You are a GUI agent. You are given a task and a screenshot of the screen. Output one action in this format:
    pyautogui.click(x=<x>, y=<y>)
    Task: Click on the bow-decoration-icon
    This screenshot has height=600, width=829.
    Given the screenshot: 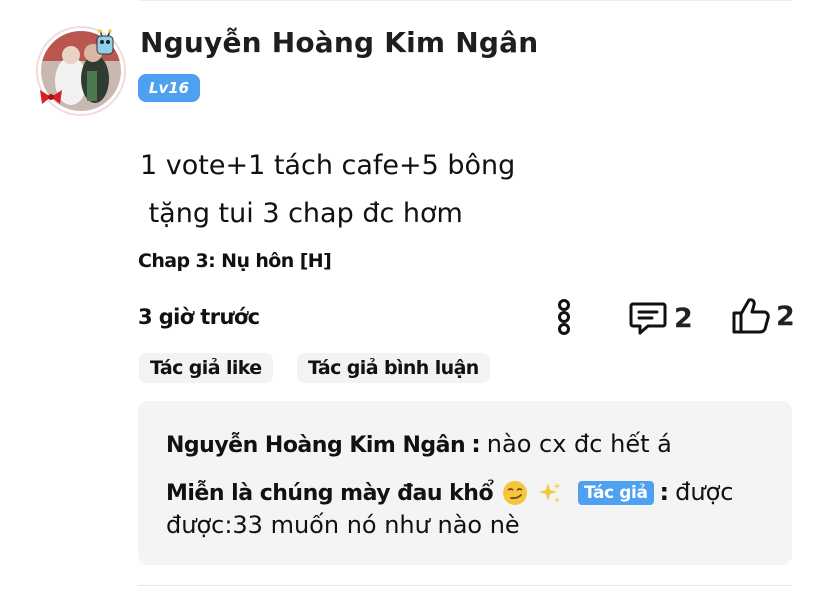 What is the action you would take?
    pyautogui.click(x=51, y=97)
    